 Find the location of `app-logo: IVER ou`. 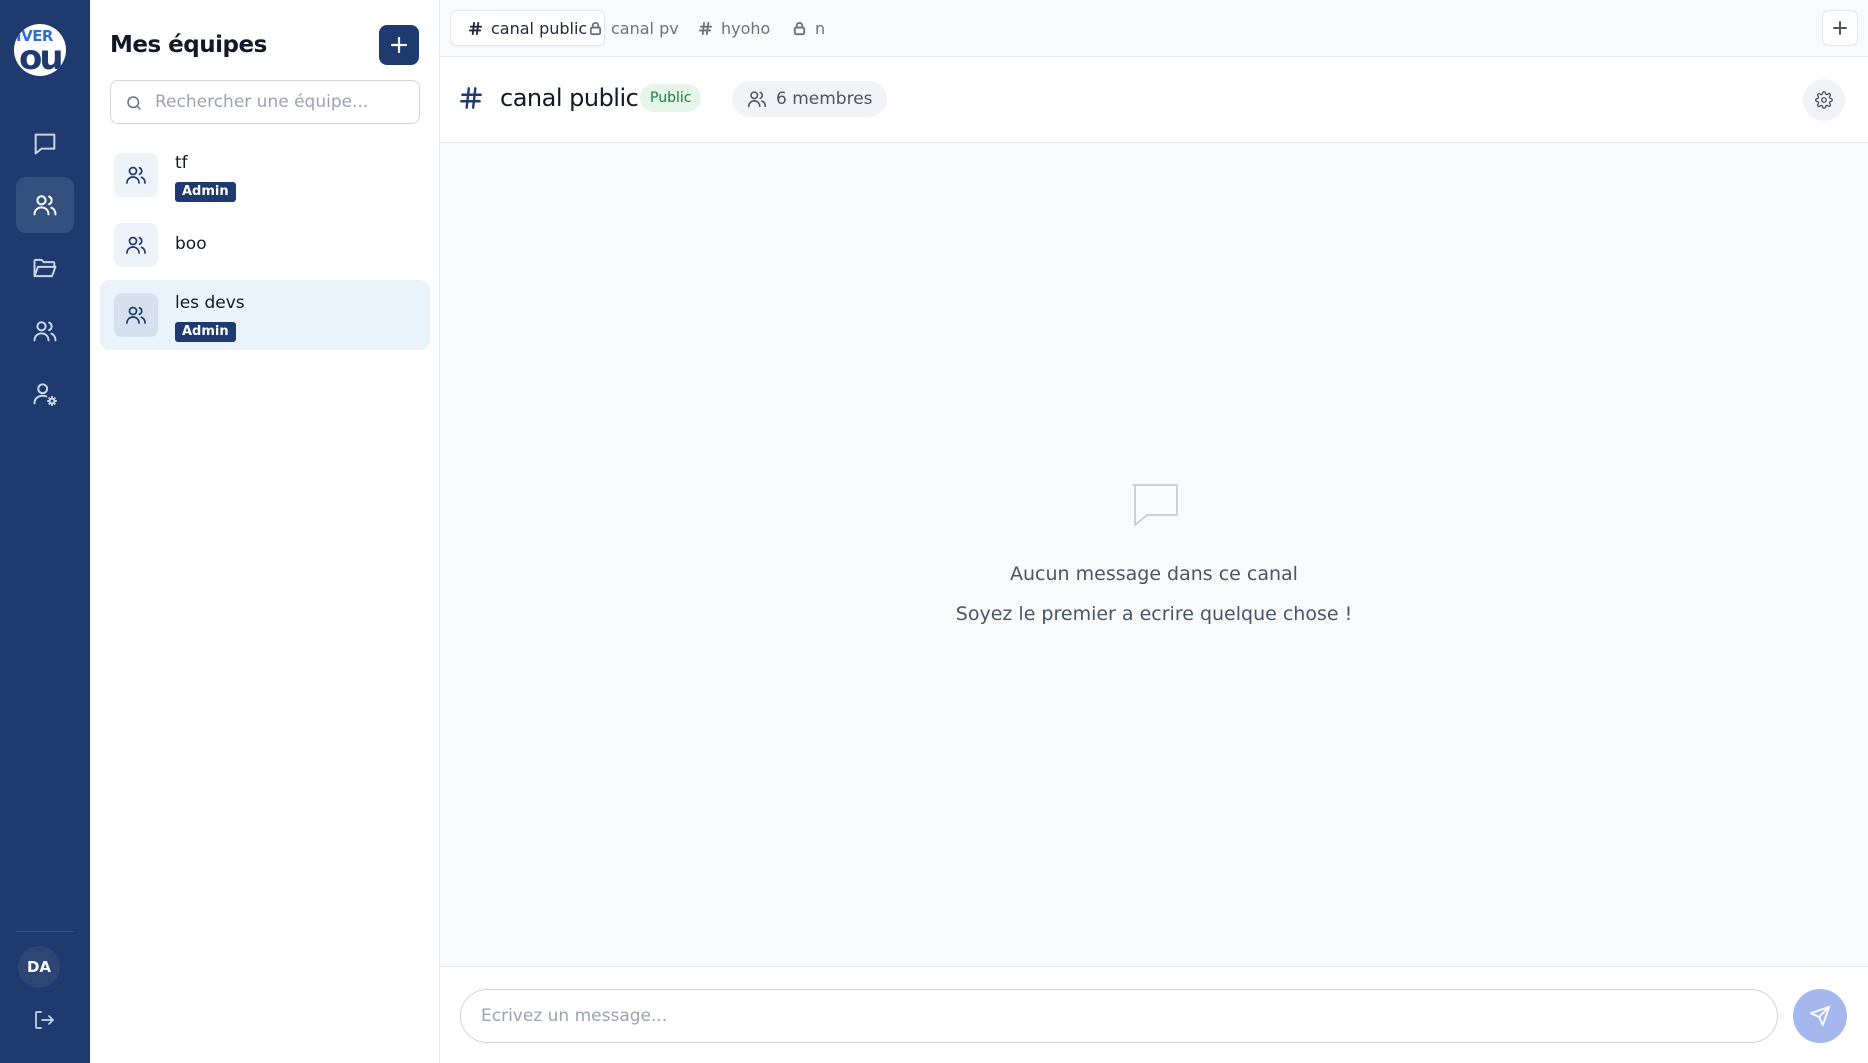

app-logo: IVER ou is located at coordinates (40, 50).